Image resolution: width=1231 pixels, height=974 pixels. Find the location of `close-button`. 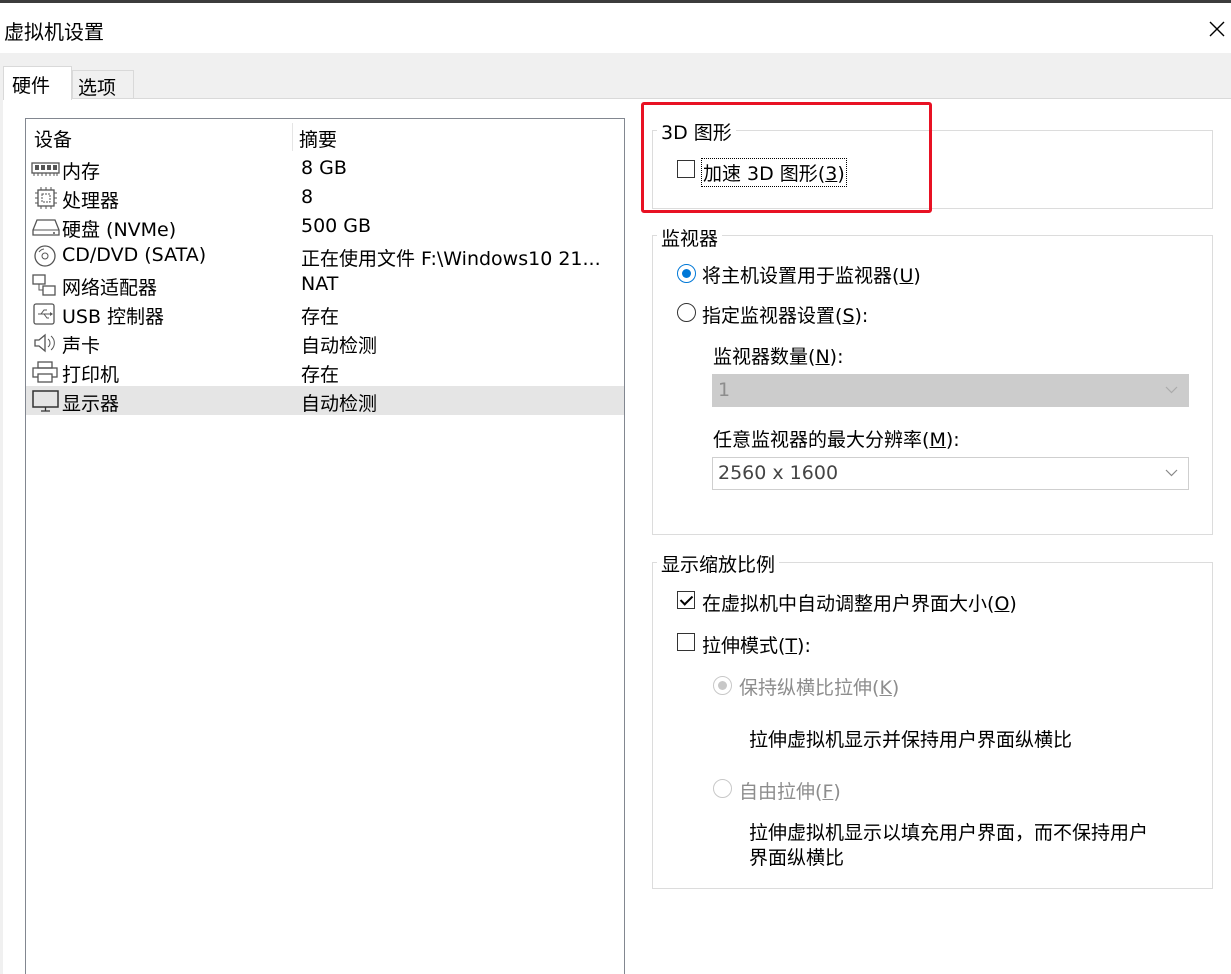

close-button is located at coordinates (1216, 29).